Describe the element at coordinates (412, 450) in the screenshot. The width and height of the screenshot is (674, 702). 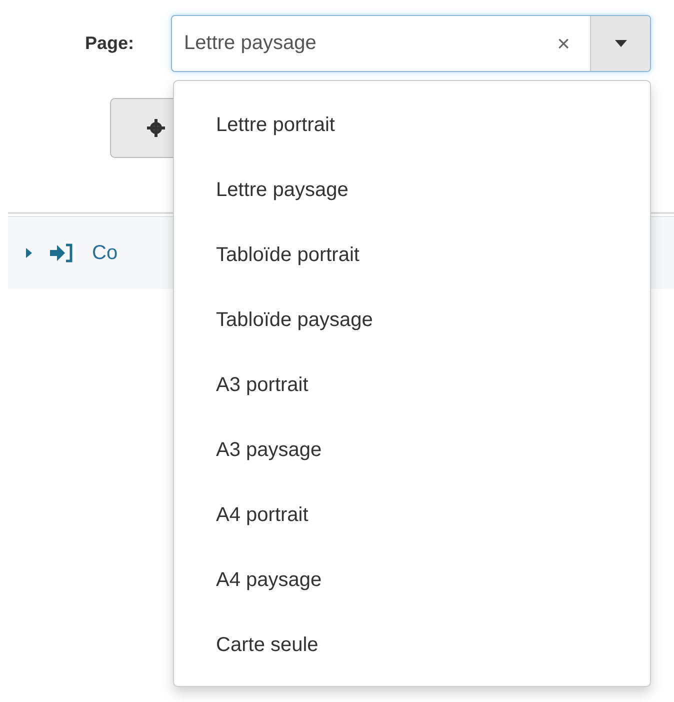
I see `dropdown-option: A3 paysage` at that location.